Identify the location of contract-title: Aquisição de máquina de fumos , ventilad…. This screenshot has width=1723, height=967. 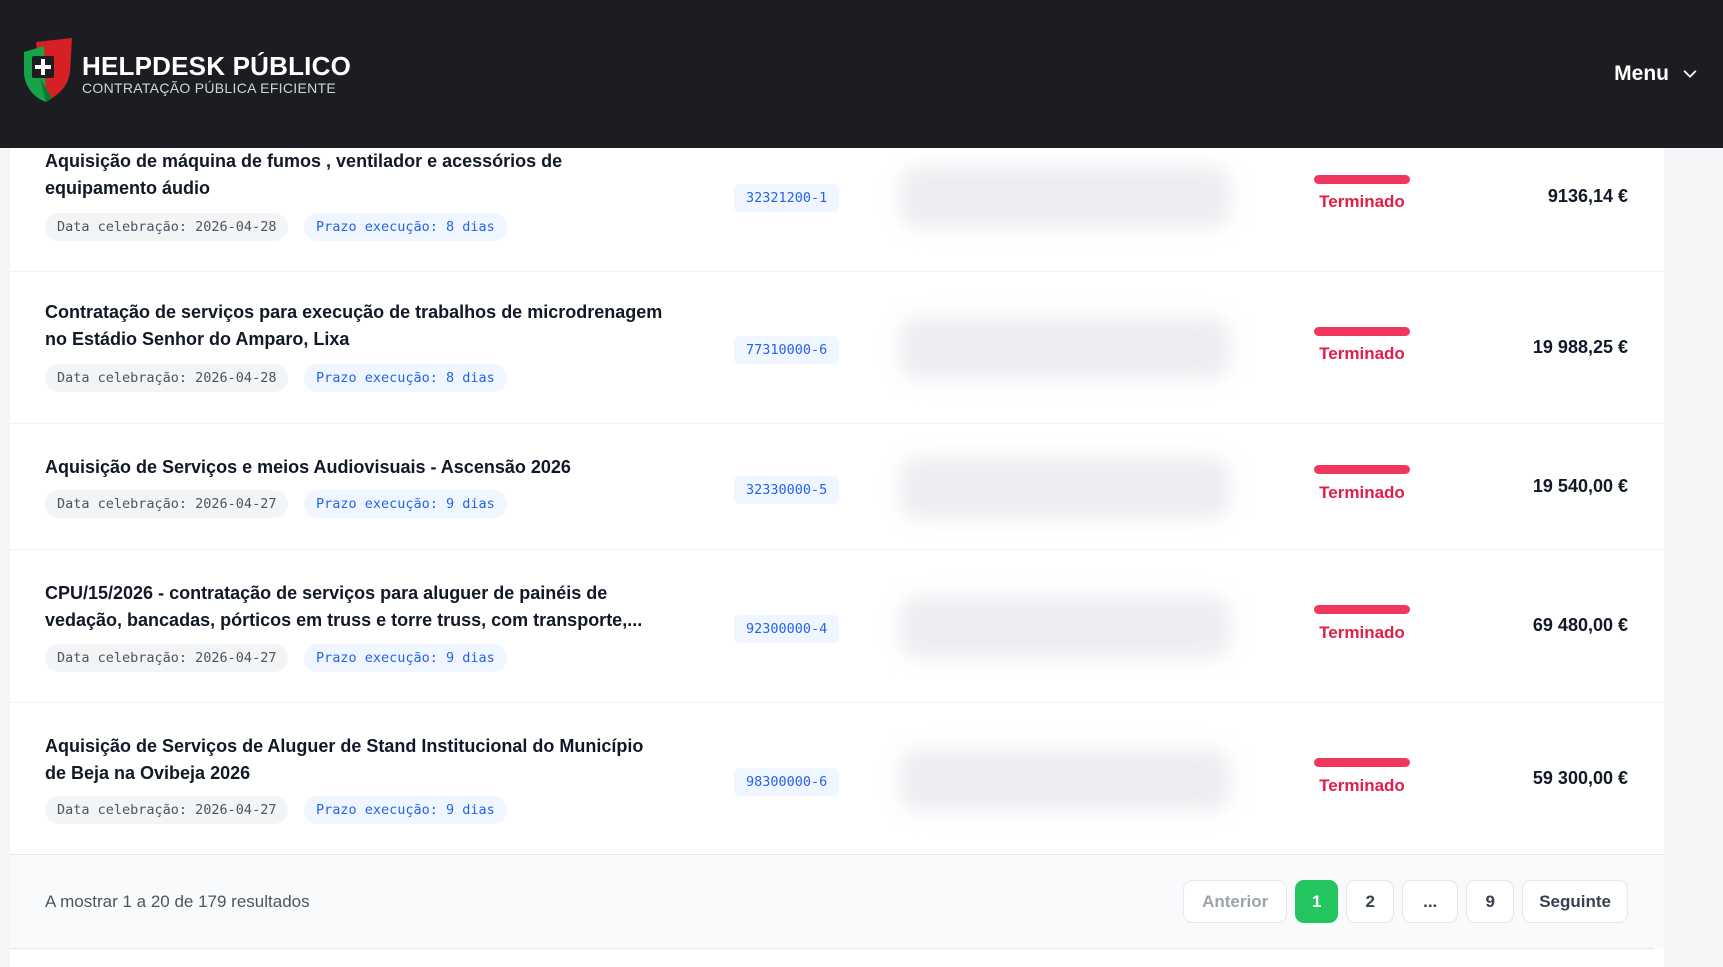
(355, 175).